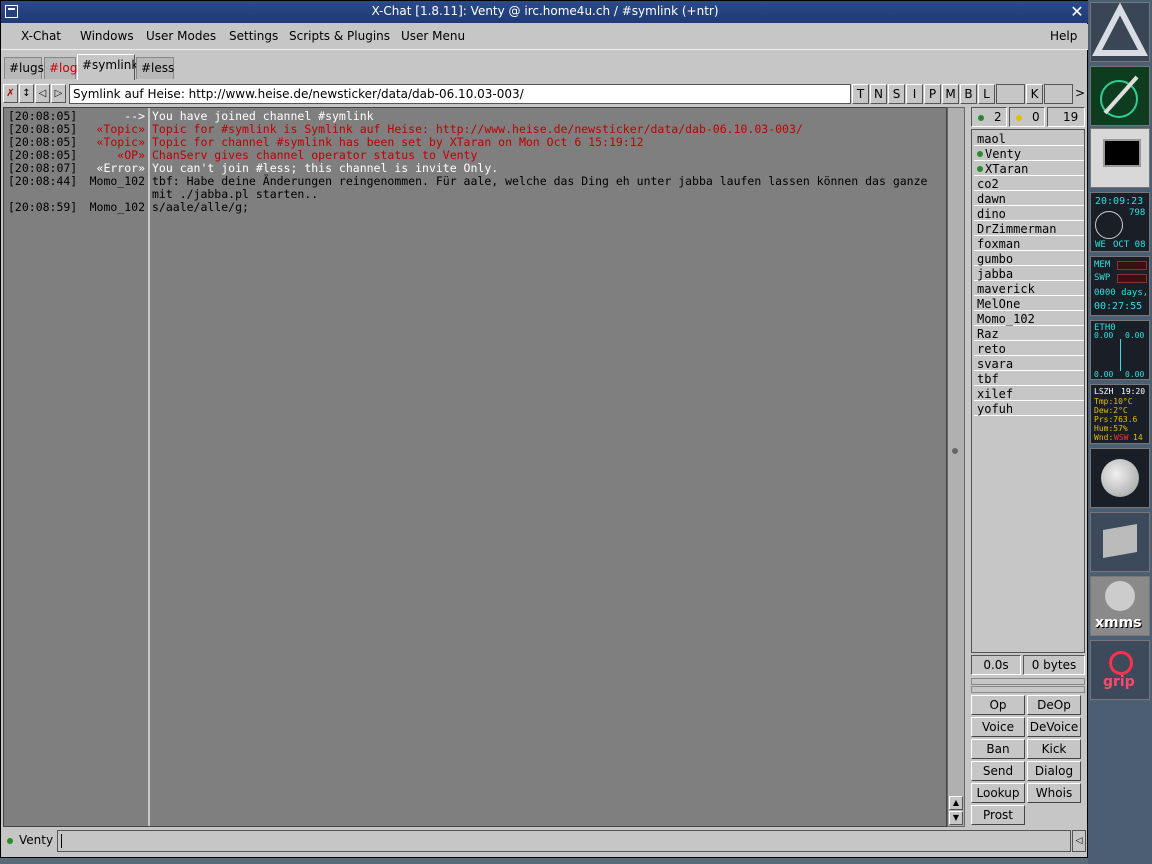 This screenshot has width=1152, height=864. Describe the element at coordinates (1137, 213) in the screenshot. I see `clock-number: 798` at that location.